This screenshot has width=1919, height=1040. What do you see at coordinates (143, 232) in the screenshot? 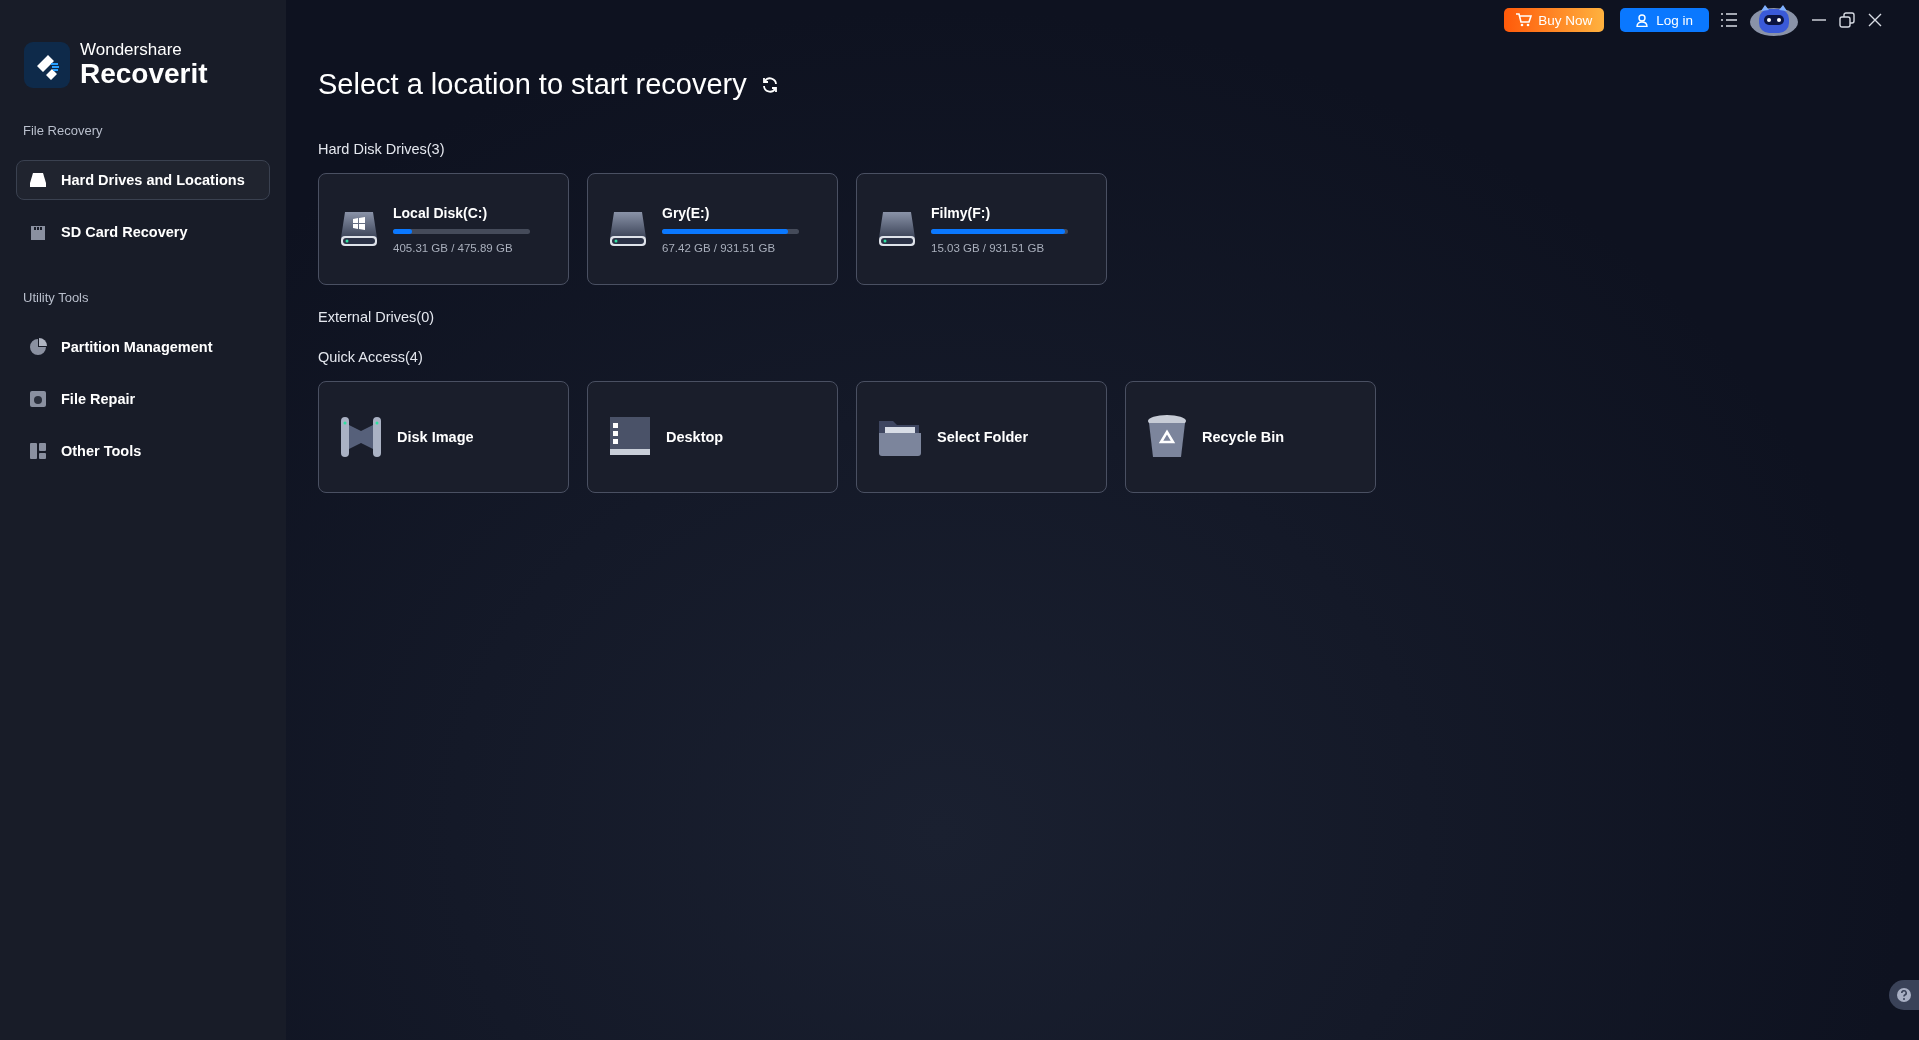
I see `sidebar-item: SD Card Recovery` at bounding box center [143, 232].